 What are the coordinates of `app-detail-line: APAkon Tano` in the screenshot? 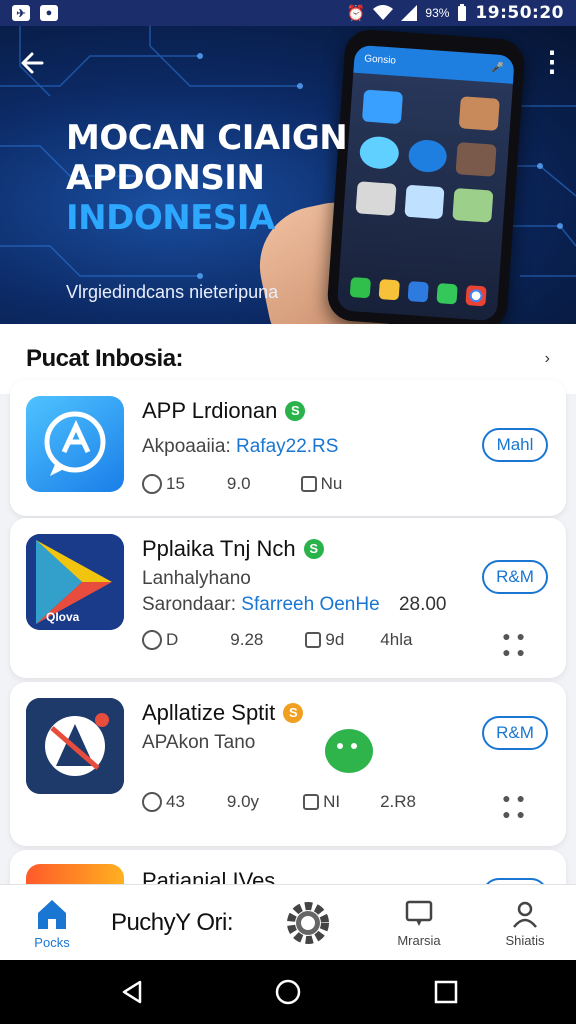 It's located at (199, 742).